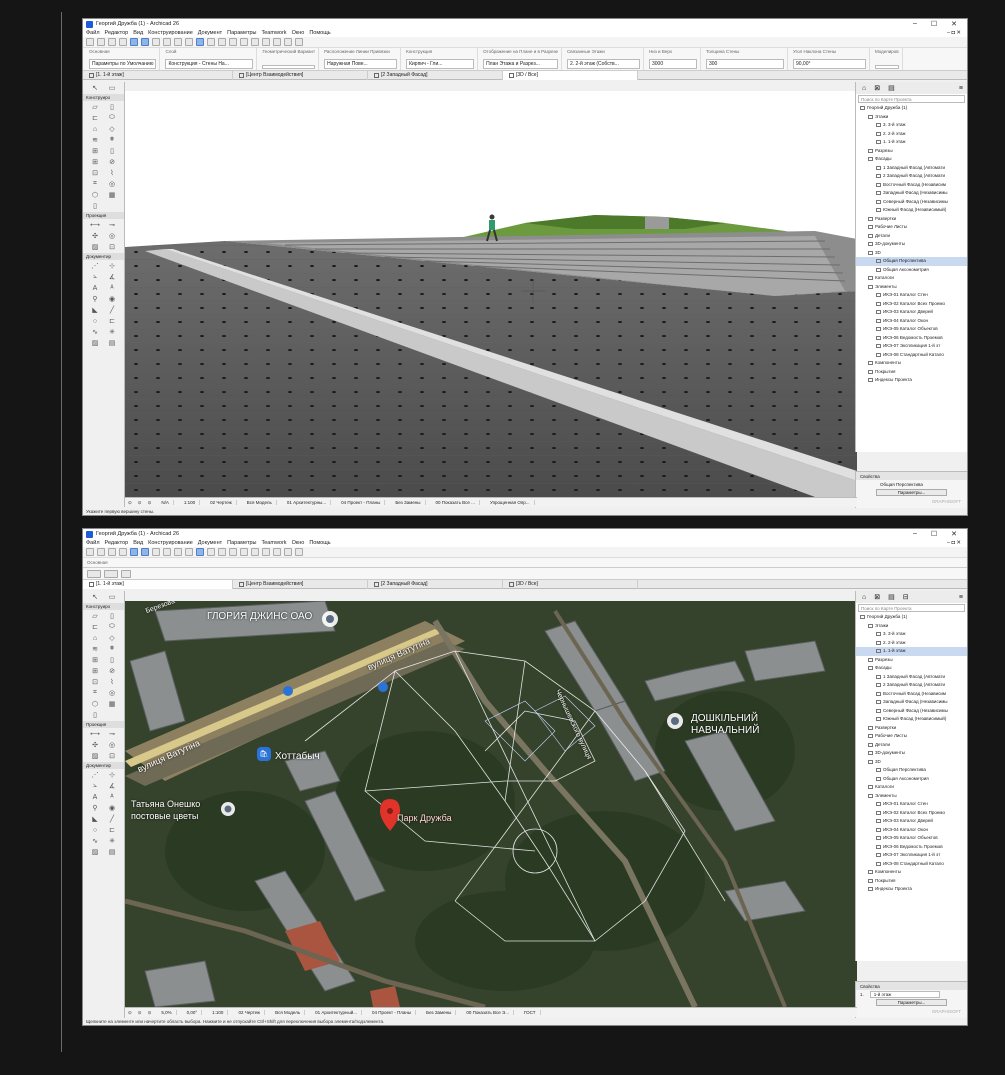 Image resolution: width=1005 pixels, height=1075 pixels. What do you see at coordinates (877, 597) in the screenshot?
I see `view-map-icon: ⊠` at bounding box center [877, 597].